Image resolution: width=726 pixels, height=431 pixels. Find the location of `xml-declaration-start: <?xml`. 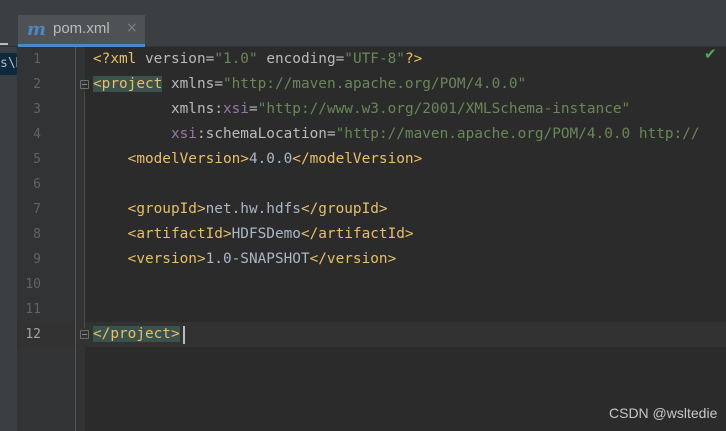

xml-declaration-start: <?xml is located at coordinates (119, 59).